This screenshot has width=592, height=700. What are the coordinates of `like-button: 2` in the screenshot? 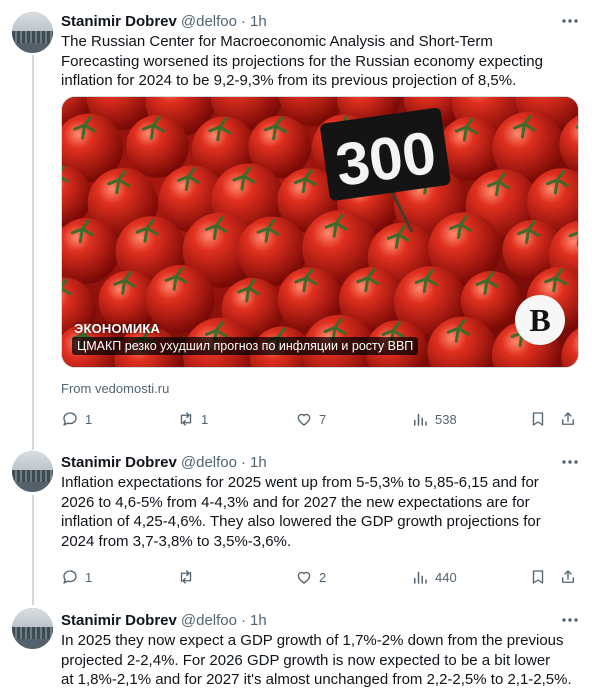 It's located at (310, 577).